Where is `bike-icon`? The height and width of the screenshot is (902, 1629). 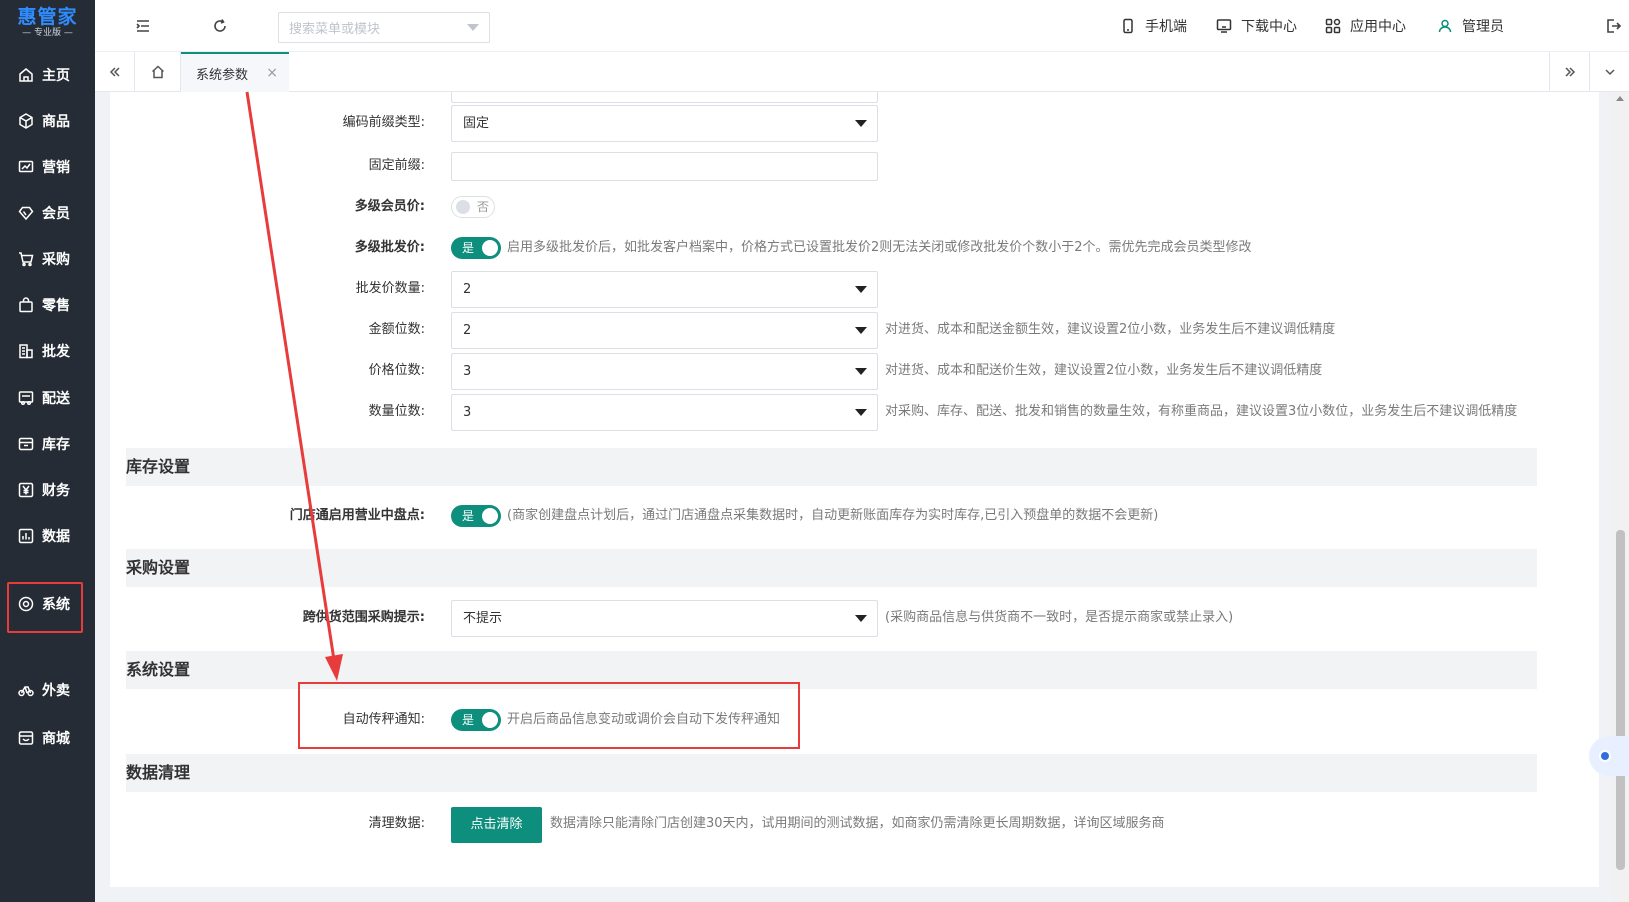 bike-icon is located at coordinates (26, 691).